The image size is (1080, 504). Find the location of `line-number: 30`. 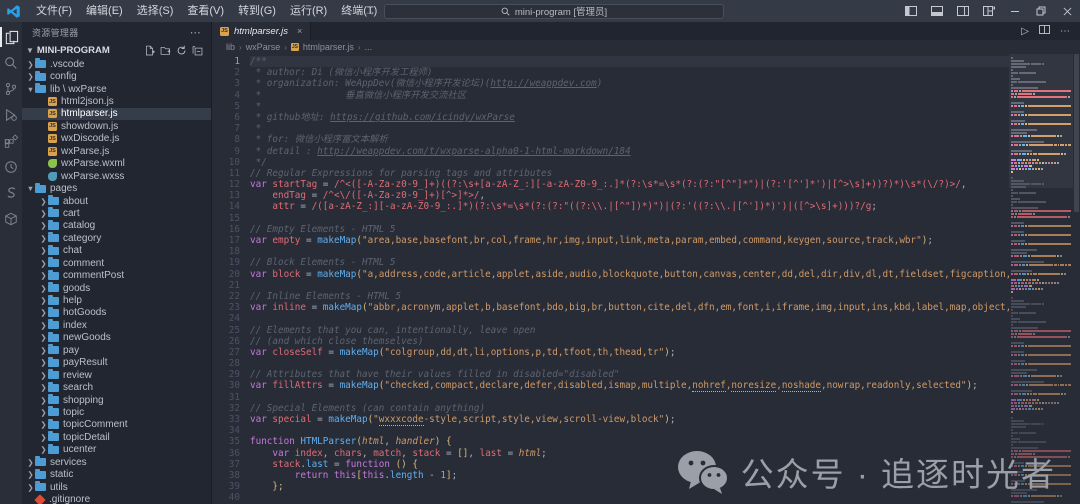

line-number: 30 is located at coordinates (226, 385).